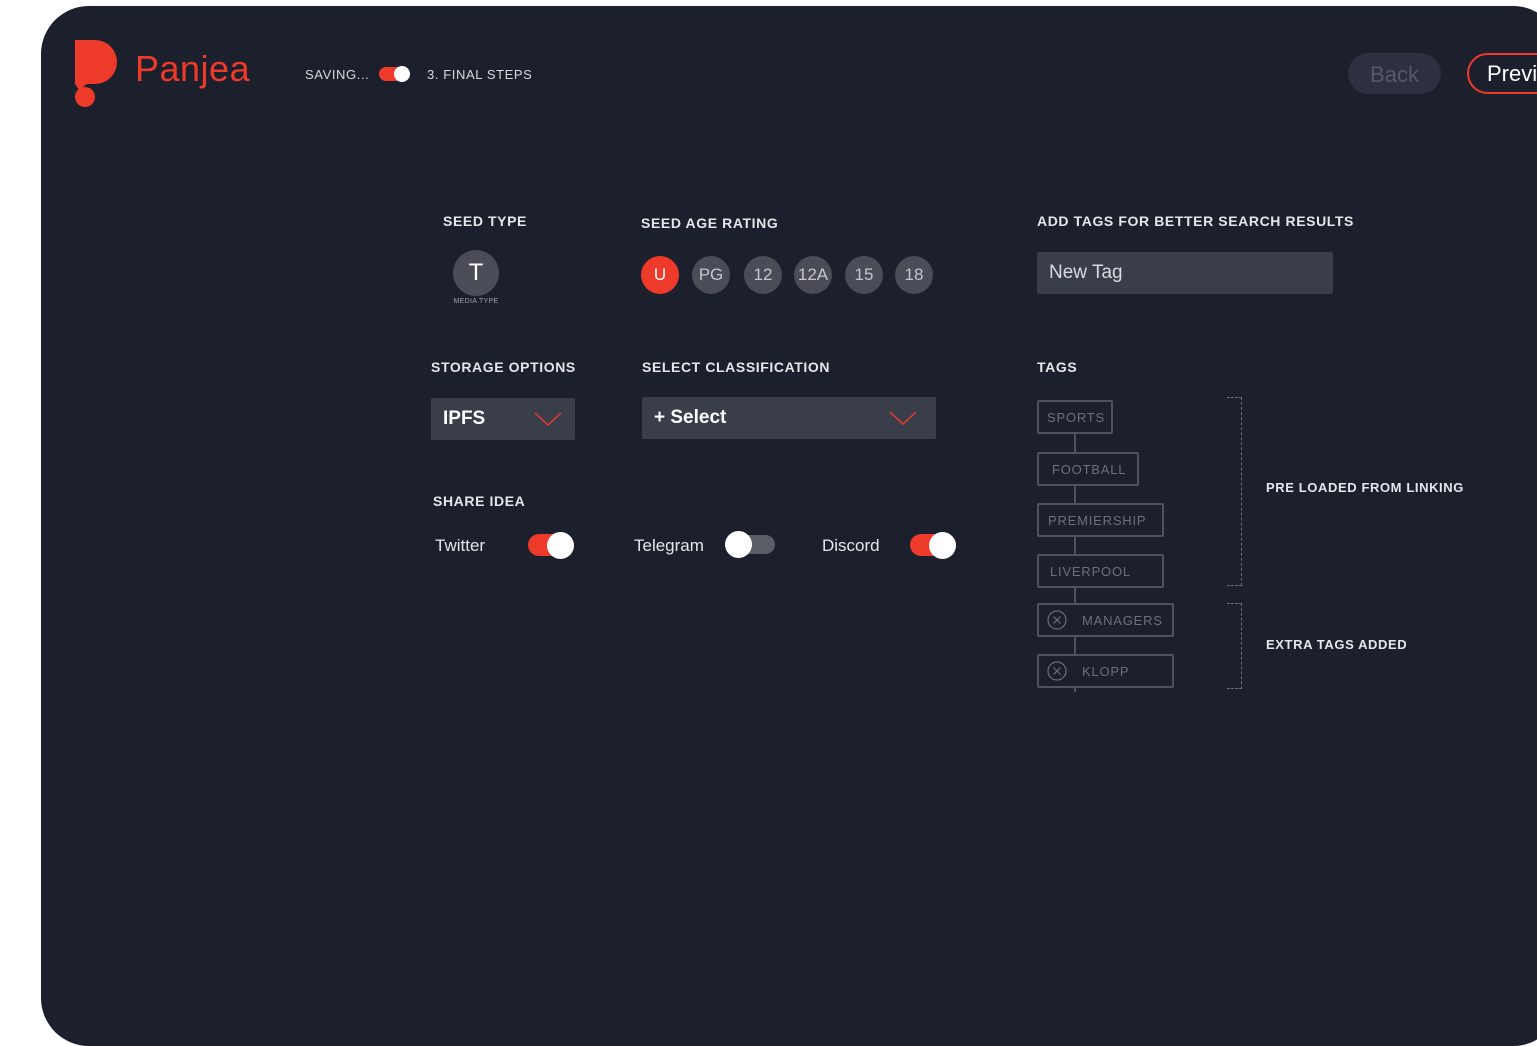 The height and width of the screenshot is (1046, 1537). What do you see at coordinates (464, 418) in the screenshot?
I see `storage-value: IPFS` at bounding box center [464, 418].